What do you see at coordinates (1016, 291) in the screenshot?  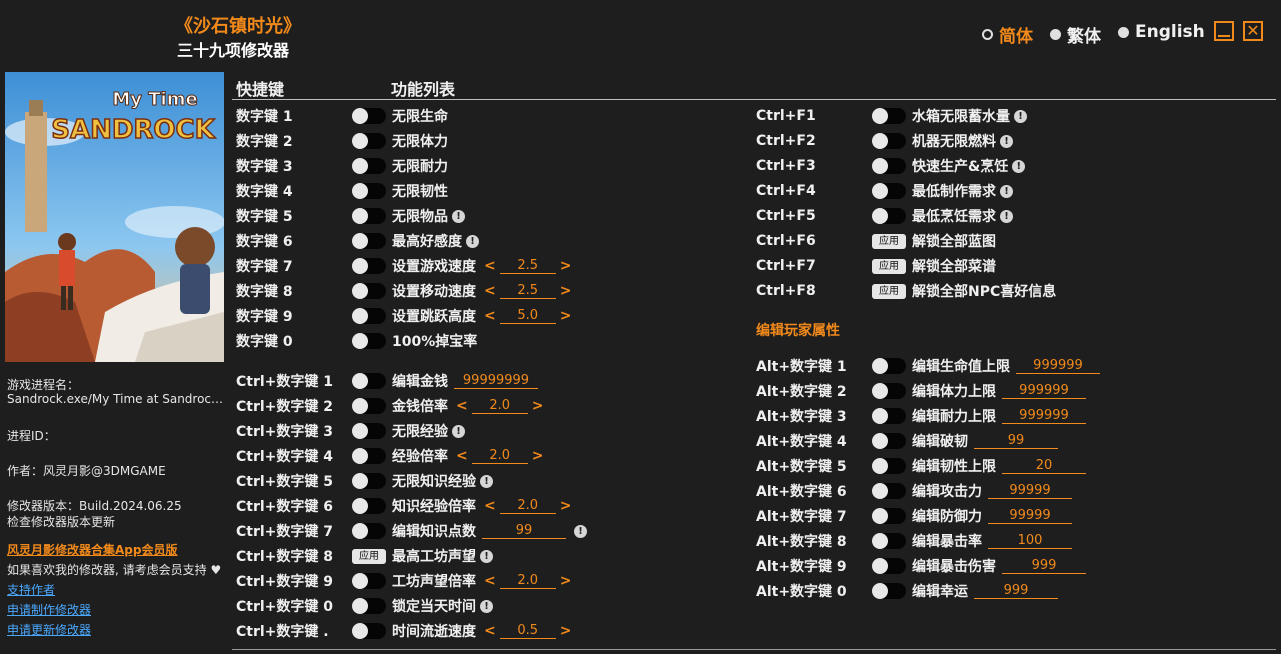 I see `cheat-row: Ctrl+F8 应用 解锁全部NPC喜好信息` at bounding box center [1016, 291].